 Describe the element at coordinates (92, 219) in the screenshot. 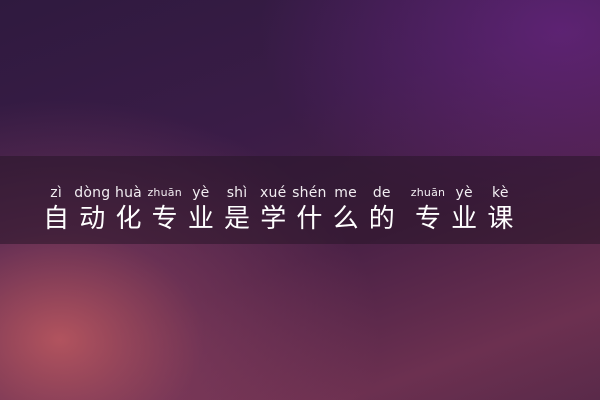

I see `hanzi-char: 动` at that location.